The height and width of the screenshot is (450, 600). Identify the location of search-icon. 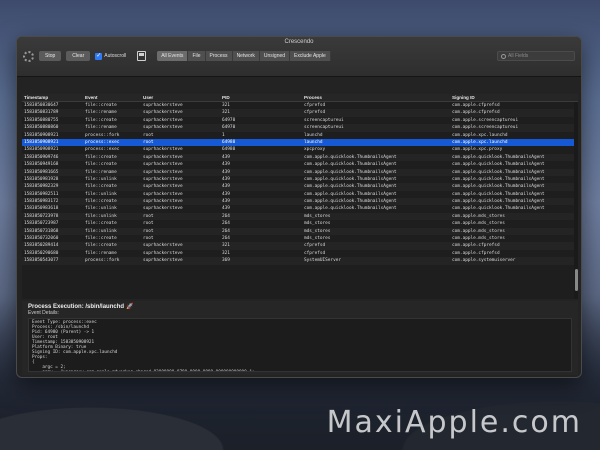
(503, 56).